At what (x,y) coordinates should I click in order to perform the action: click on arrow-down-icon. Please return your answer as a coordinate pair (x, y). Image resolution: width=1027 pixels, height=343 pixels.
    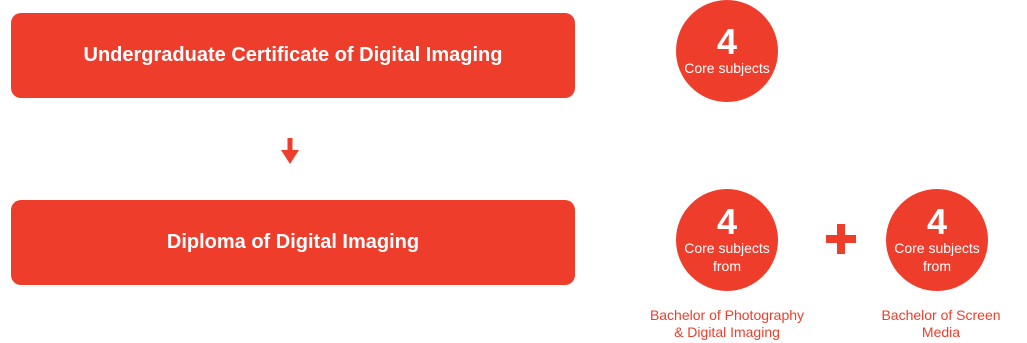
    Looking at the image, I should click on (290, 151).